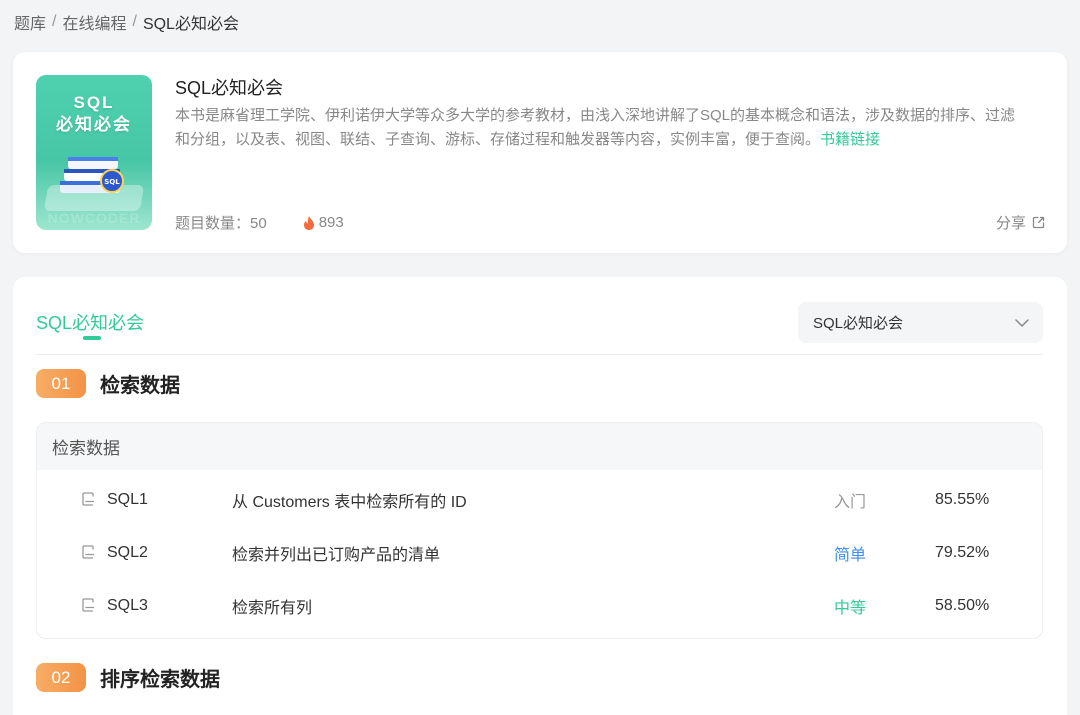 The width and height of the screenshot is (1080, 715). I want to click on question-title: 从 Customers 表中检索所有的 ID, so click(349, 500).